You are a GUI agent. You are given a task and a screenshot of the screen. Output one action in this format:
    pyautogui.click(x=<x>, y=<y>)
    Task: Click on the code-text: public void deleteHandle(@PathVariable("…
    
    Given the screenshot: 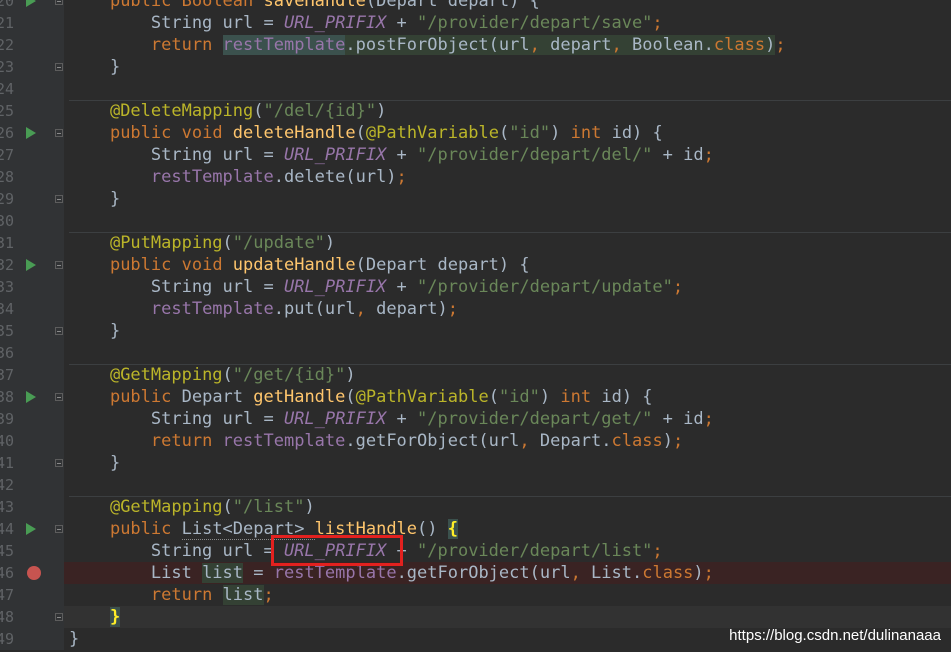 What is the action you would take?
    pyautogui.click(x=366, y=133)
    